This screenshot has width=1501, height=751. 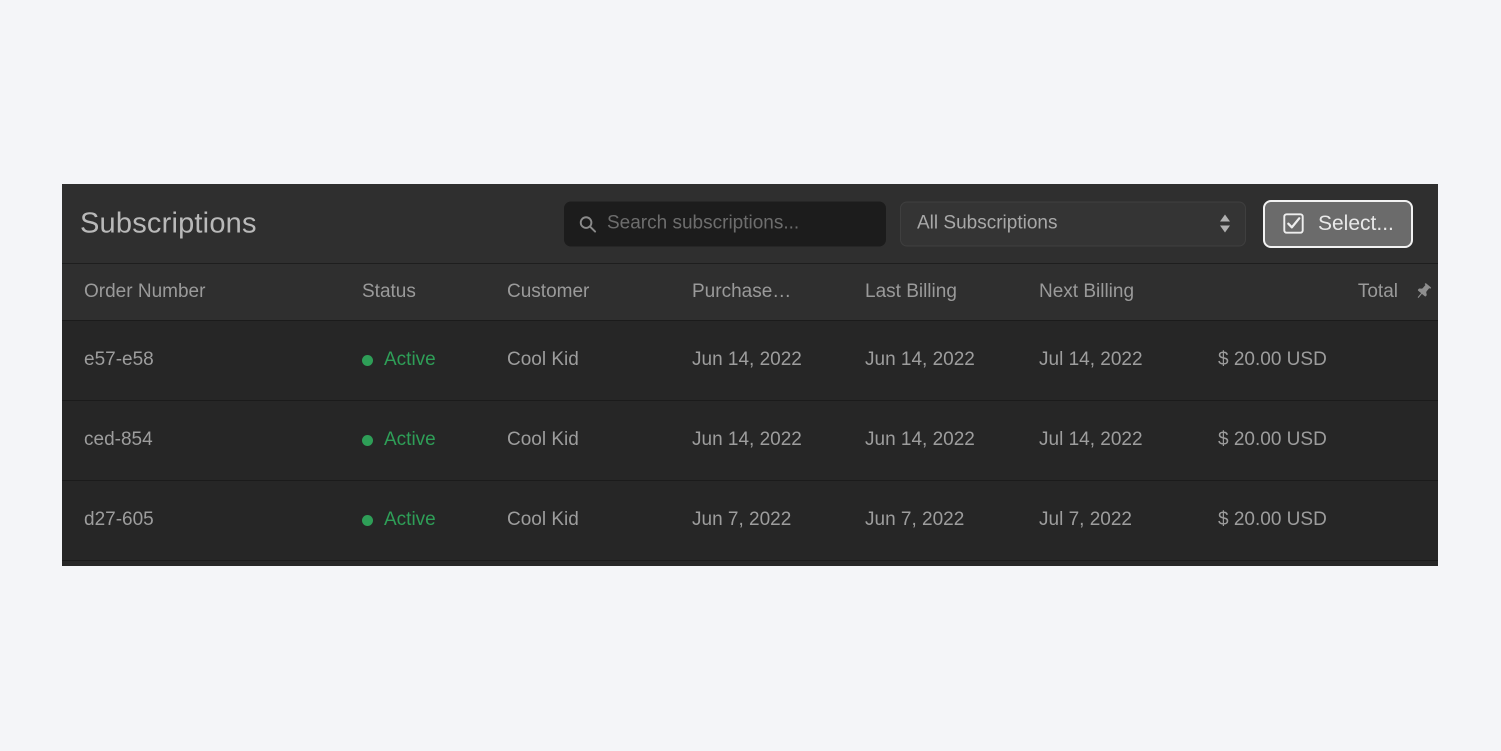 I want to click on pushpin-icon, so click(x=1423, y=292).